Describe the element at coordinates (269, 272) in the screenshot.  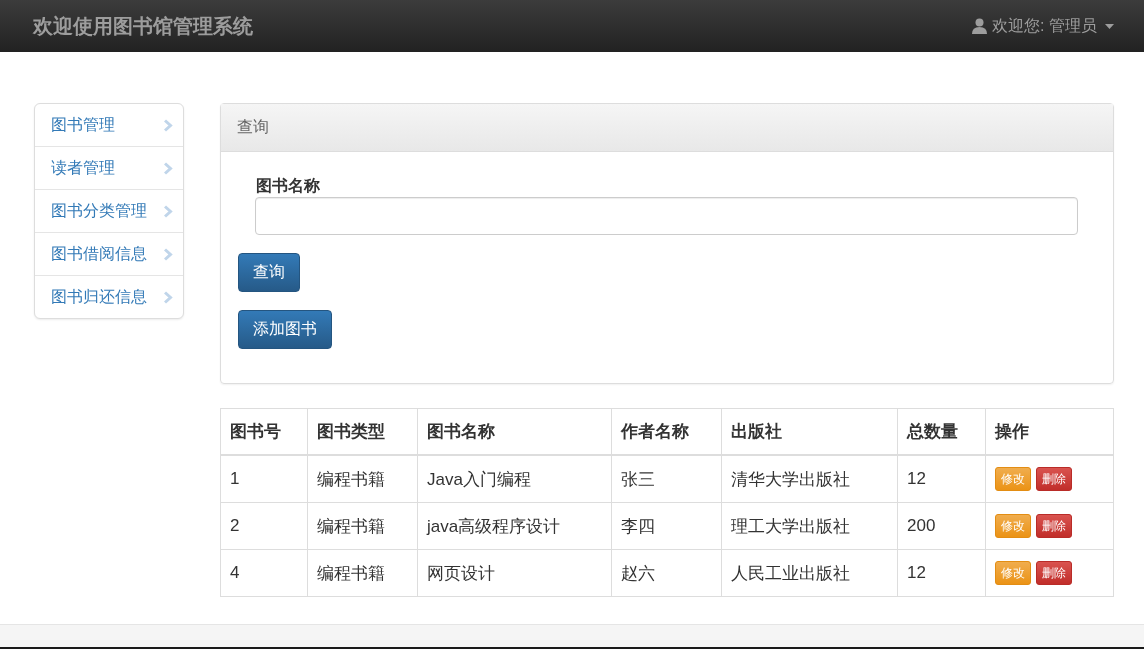
I see `search-button: 查询` at that location.